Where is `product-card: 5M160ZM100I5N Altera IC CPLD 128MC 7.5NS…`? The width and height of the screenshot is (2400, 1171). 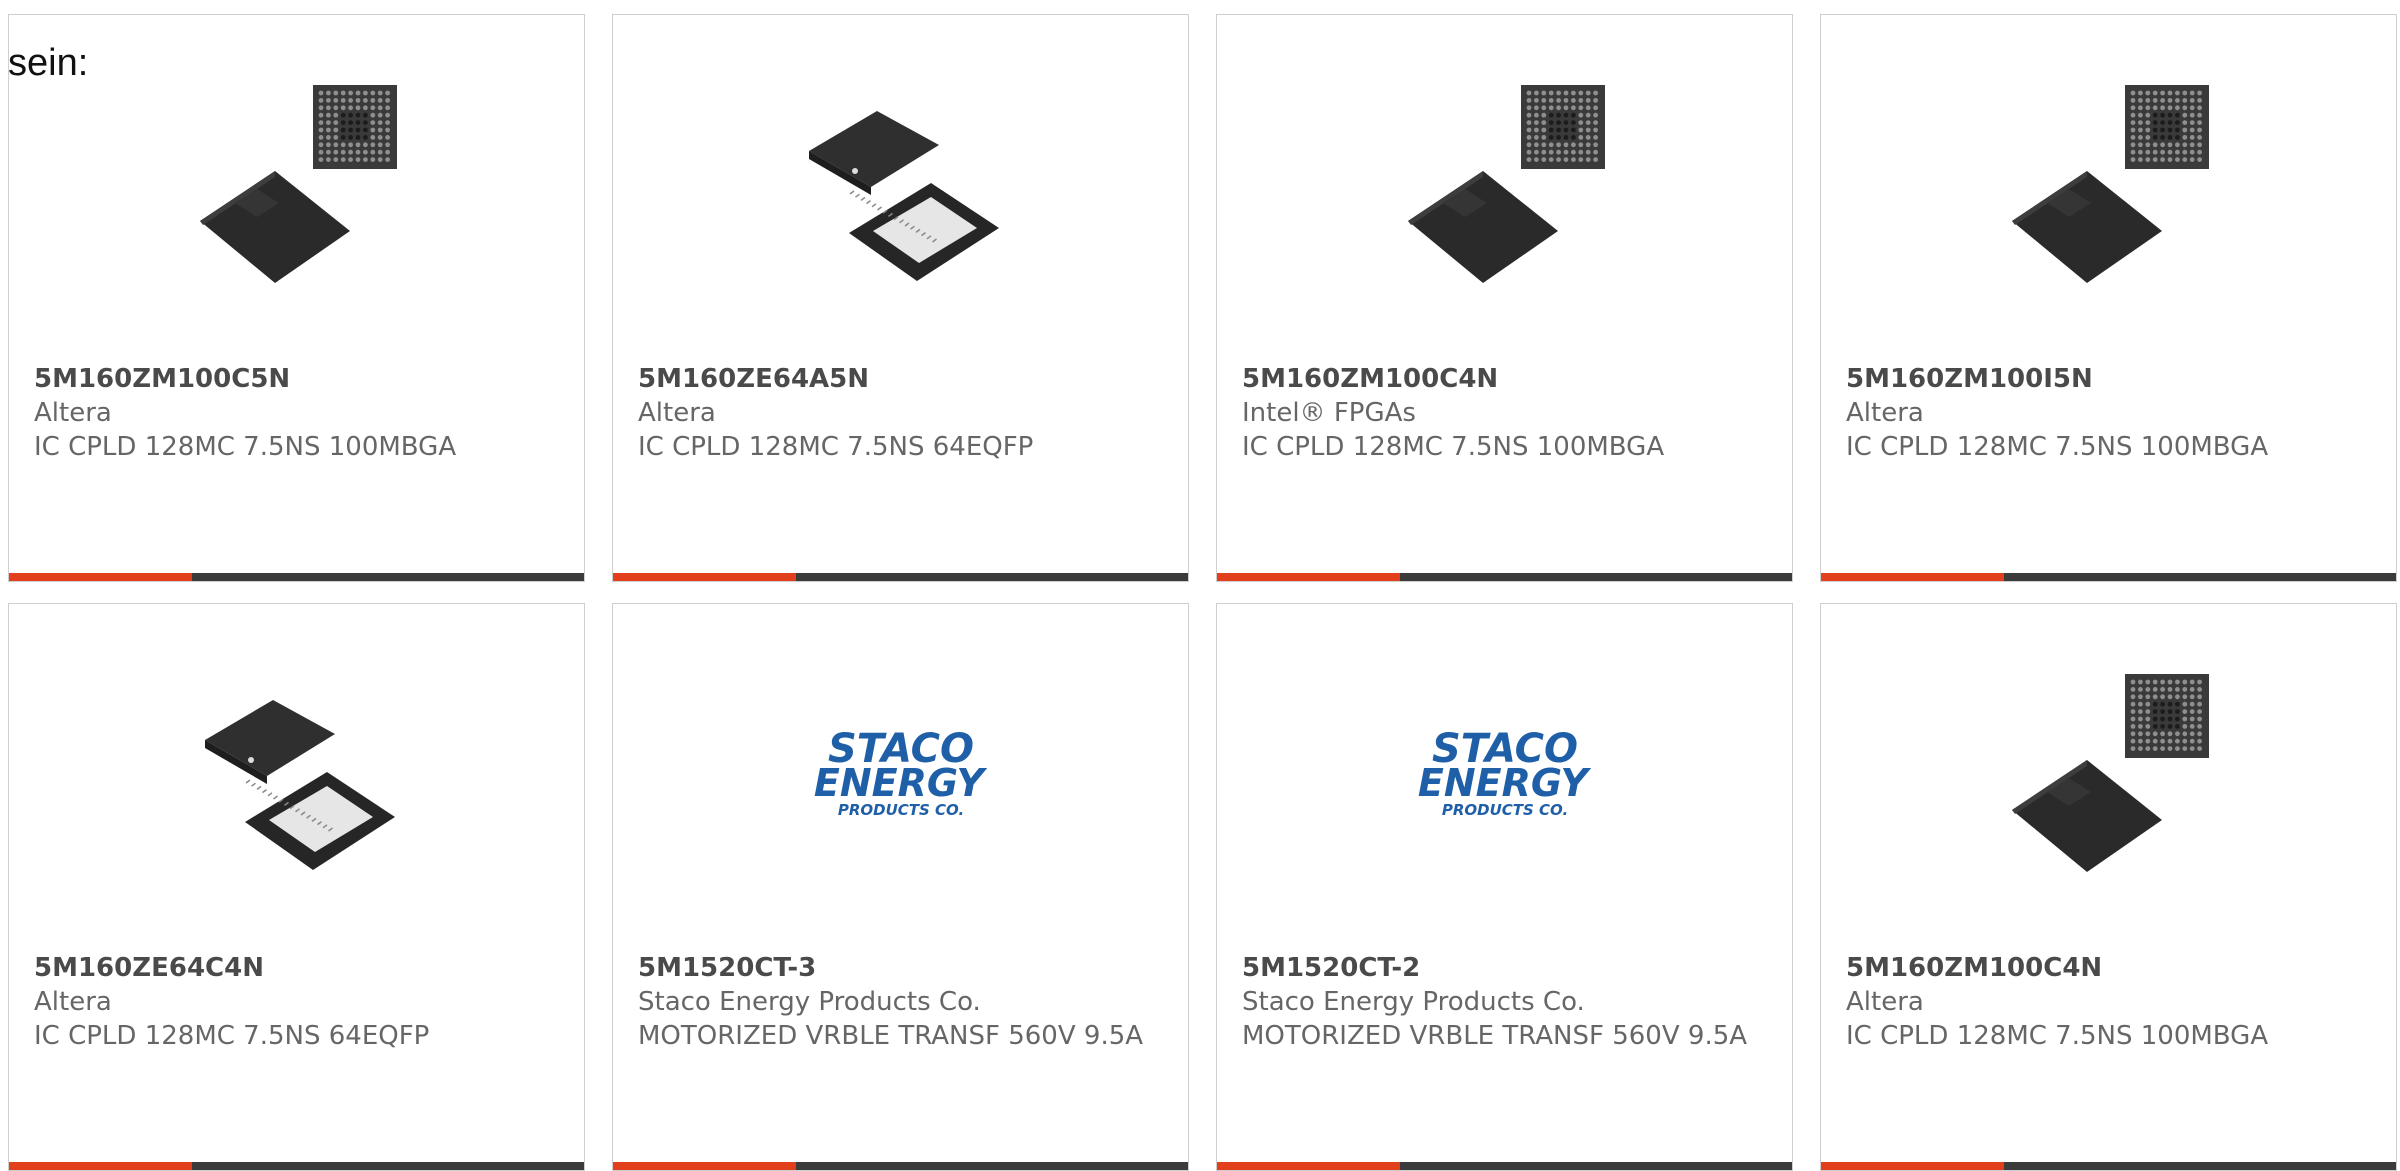 product-card: 5M160ZM100I5N Altera IC CPLD 128MC 7.5NS… is located at coordinates (2108, 298).